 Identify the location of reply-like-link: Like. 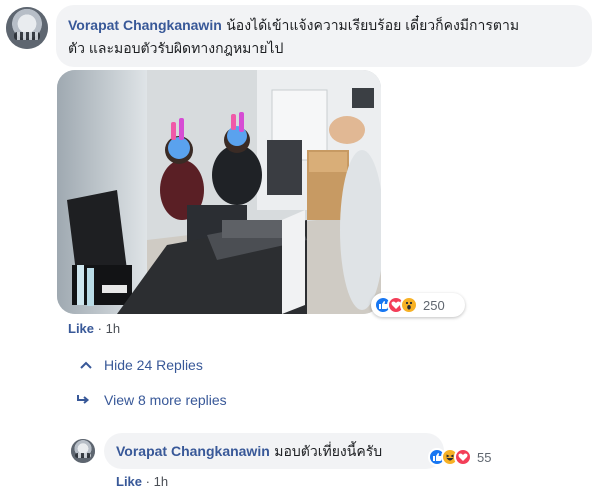
(129, 481).